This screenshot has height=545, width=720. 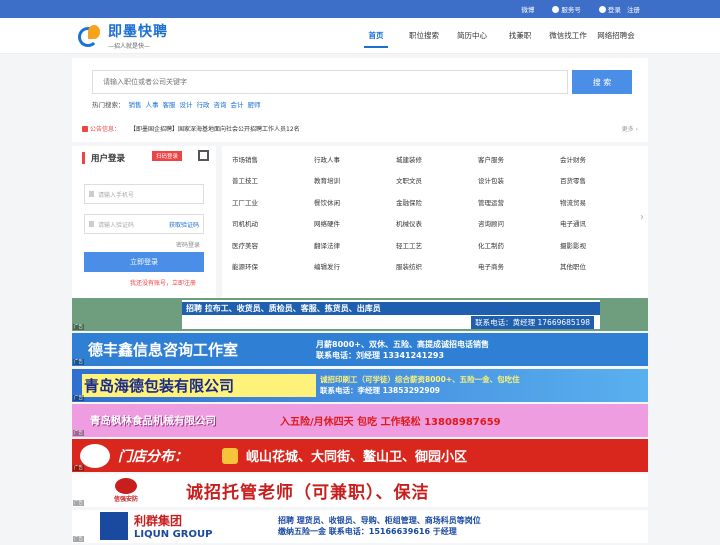 What do you see at coordinates (273, 250) in the screenshot?
I see `category-item: 医疗美容` at bounding box center [273, 250].